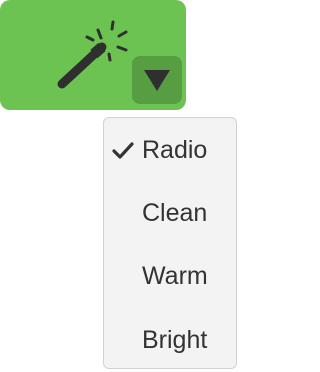 The width and height of the screenshot is (320, 372). I want to click on menu-item-label: Radio, so click(175, 150).